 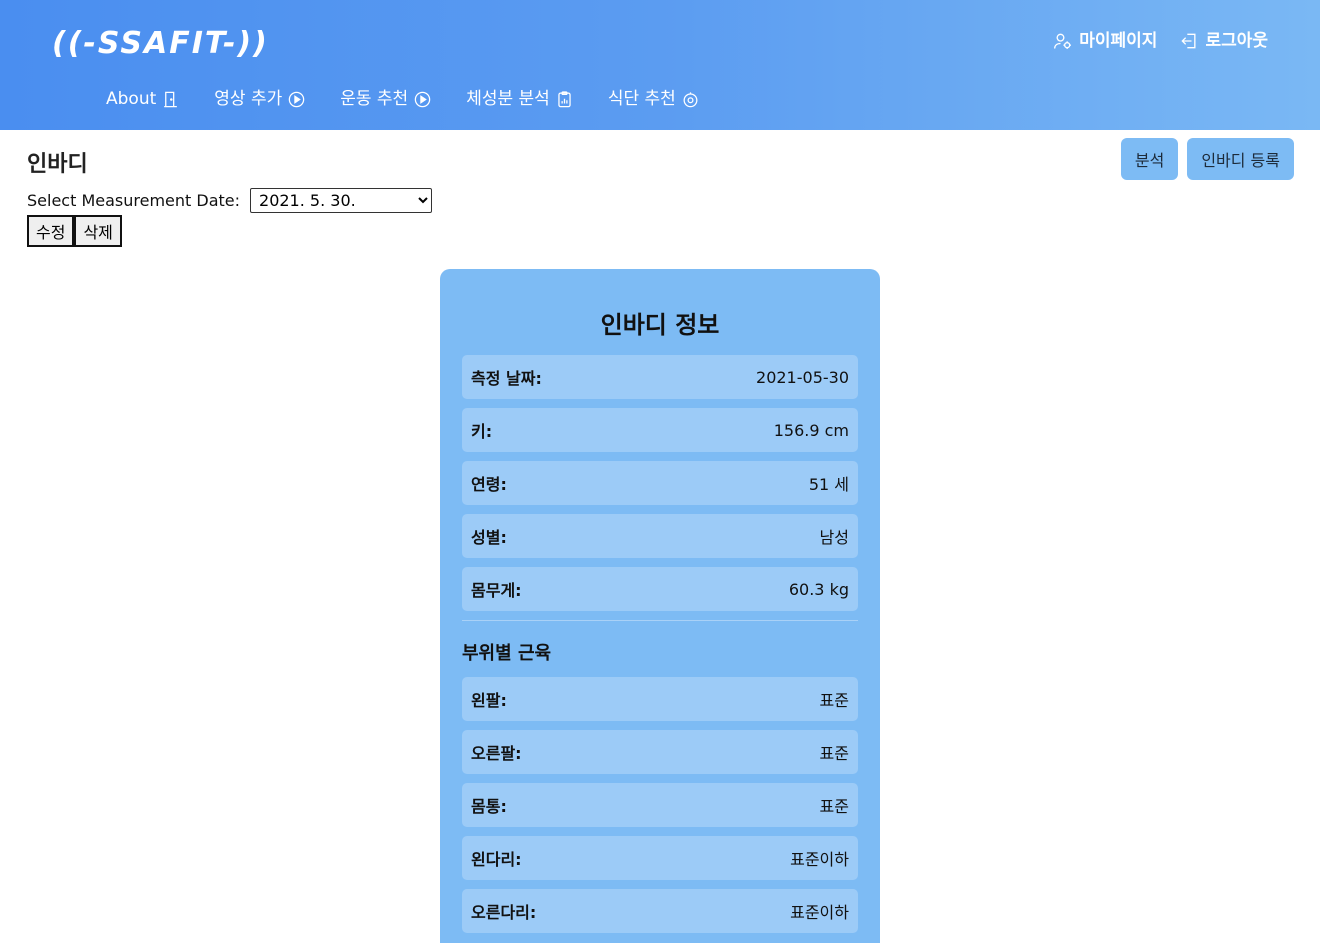 I want to click on nav-diet-recommend: 식단 추천, so click(x=654, y=99).